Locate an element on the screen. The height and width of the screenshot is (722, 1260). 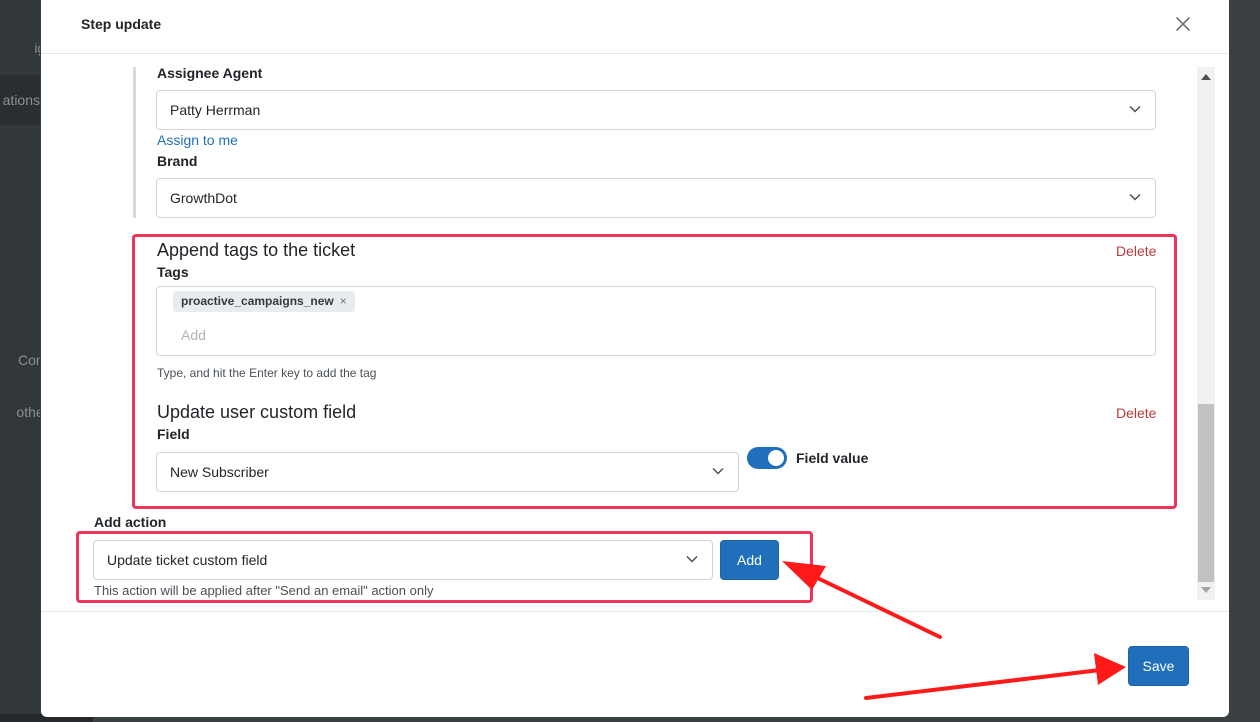
add-action-button: Add is located at coordinates (749, 560).